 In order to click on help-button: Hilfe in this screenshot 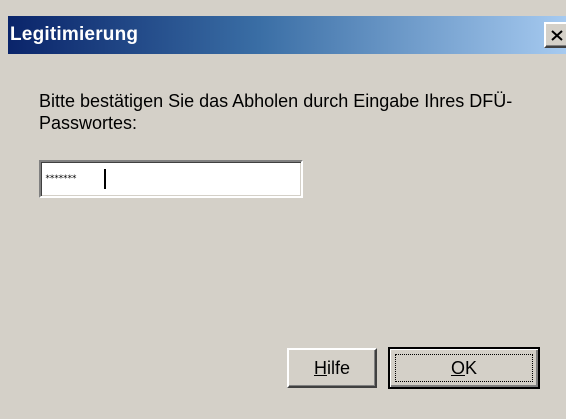, I will do `click(332, 368)`.